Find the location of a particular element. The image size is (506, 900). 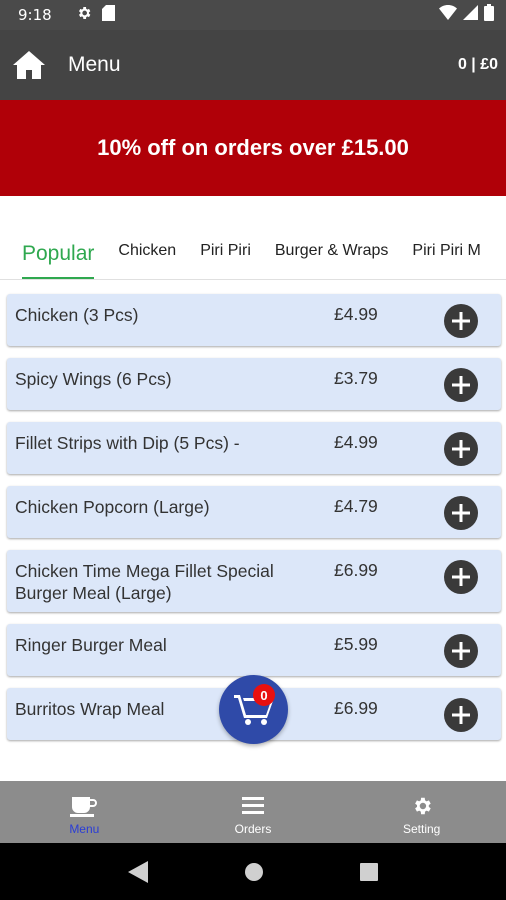

home-button is located at coordinates (29, 65).